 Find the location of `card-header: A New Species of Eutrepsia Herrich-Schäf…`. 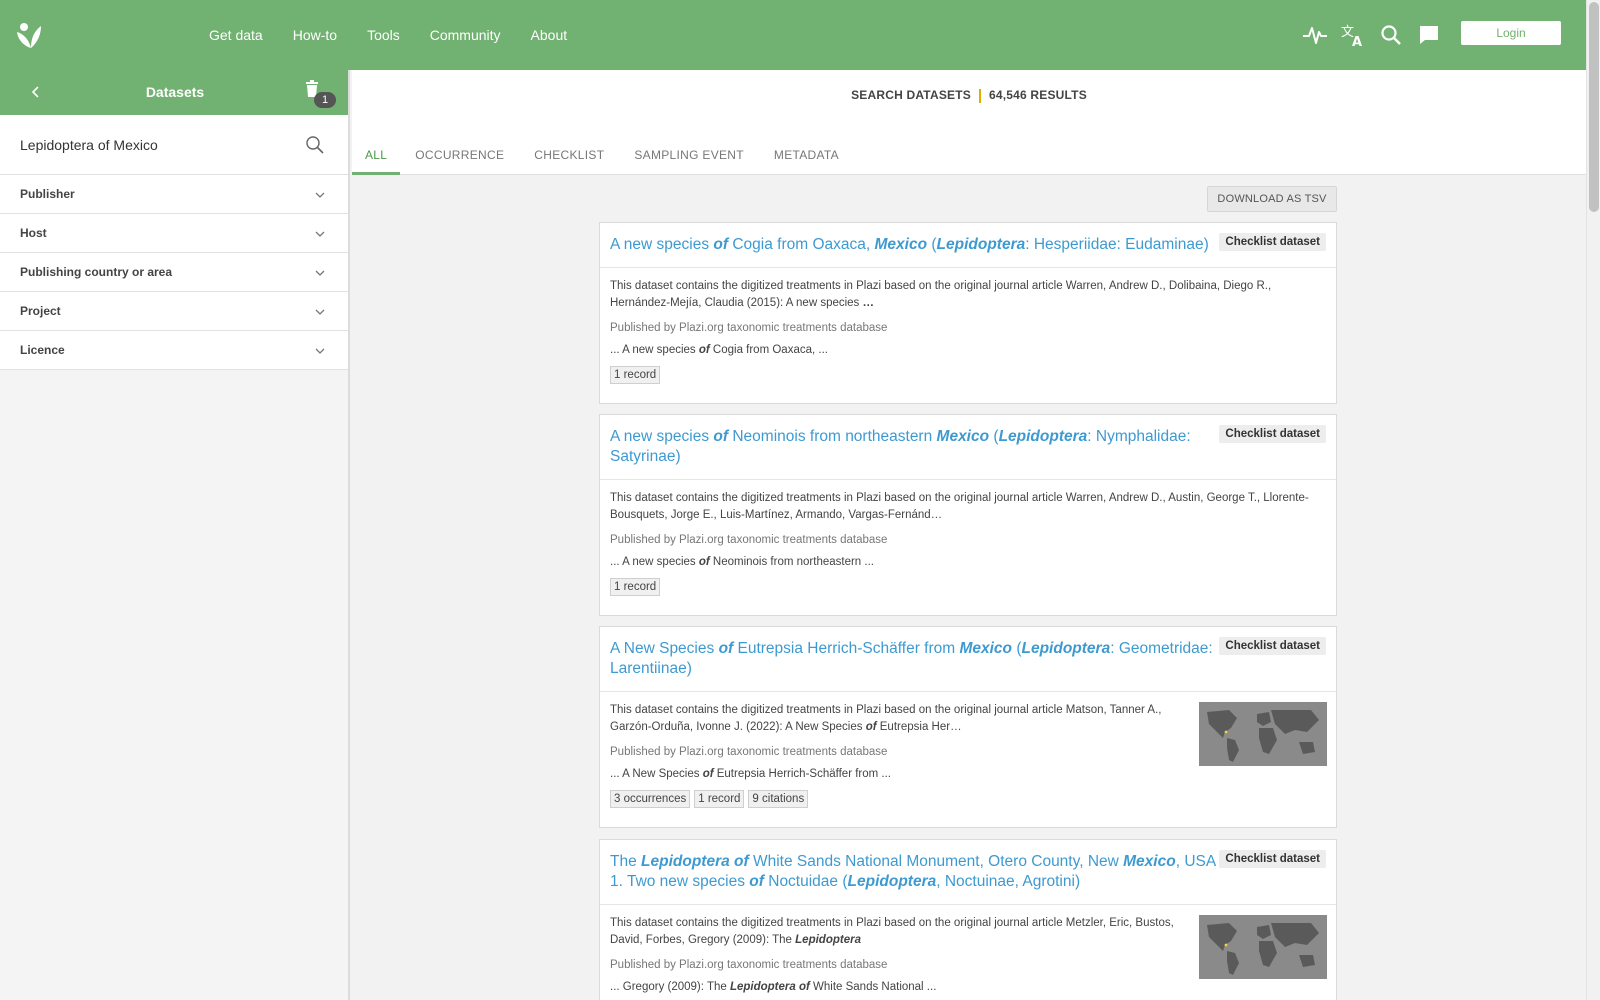

card-header: A New Species of Eutrepsia Herrich-Schäf… is located at coordinates (968, 659).